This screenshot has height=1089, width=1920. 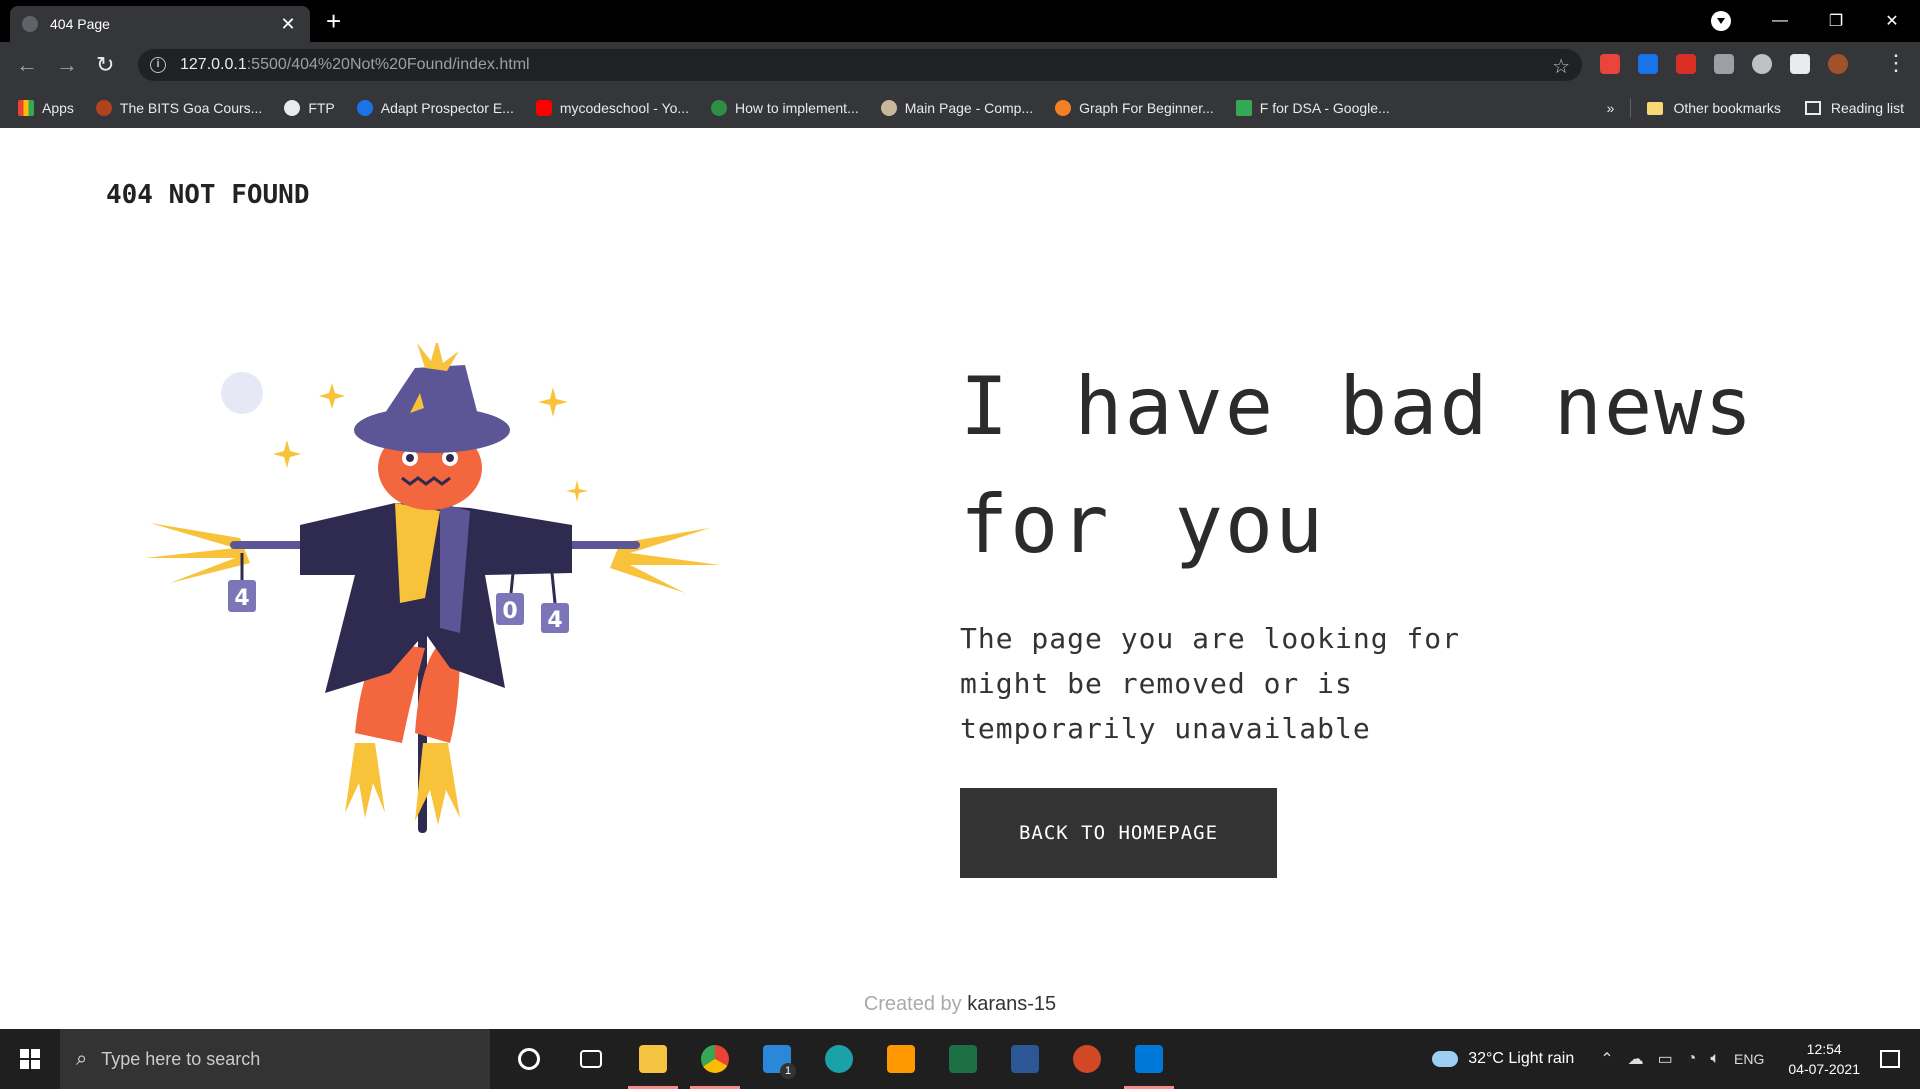 I want to click on word-icon, so click(x=1025, y=1059).